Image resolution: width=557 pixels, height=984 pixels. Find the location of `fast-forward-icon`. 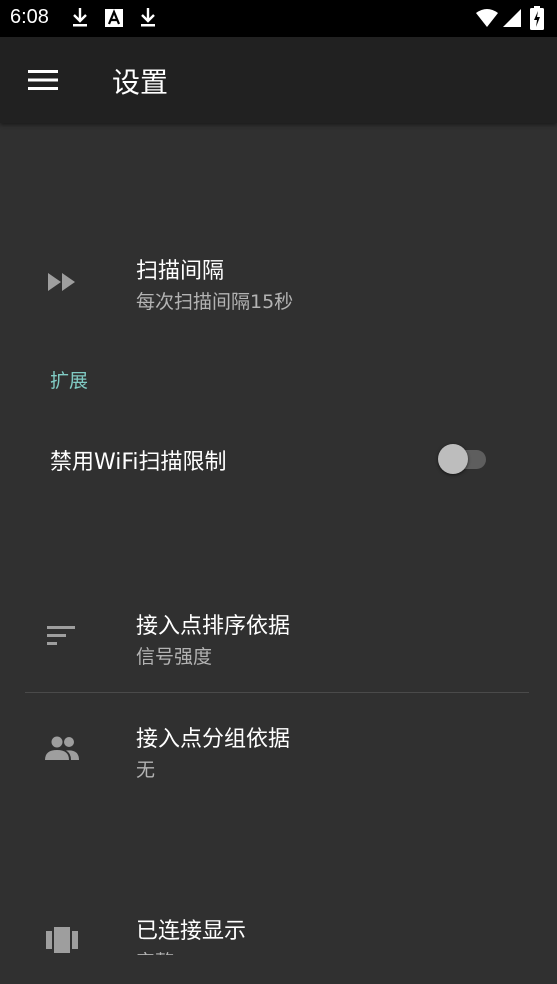

fast-forward-icon is located at coordinates (61, 282).